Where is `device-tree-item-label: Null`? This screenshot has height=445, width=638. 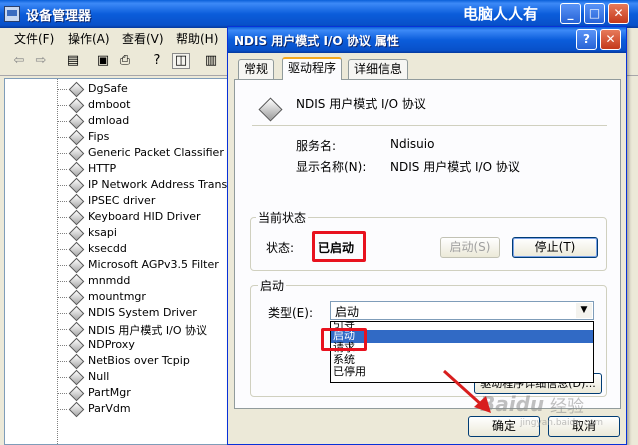 device-tree-item-label: Null is located at coordinates (99, 376).